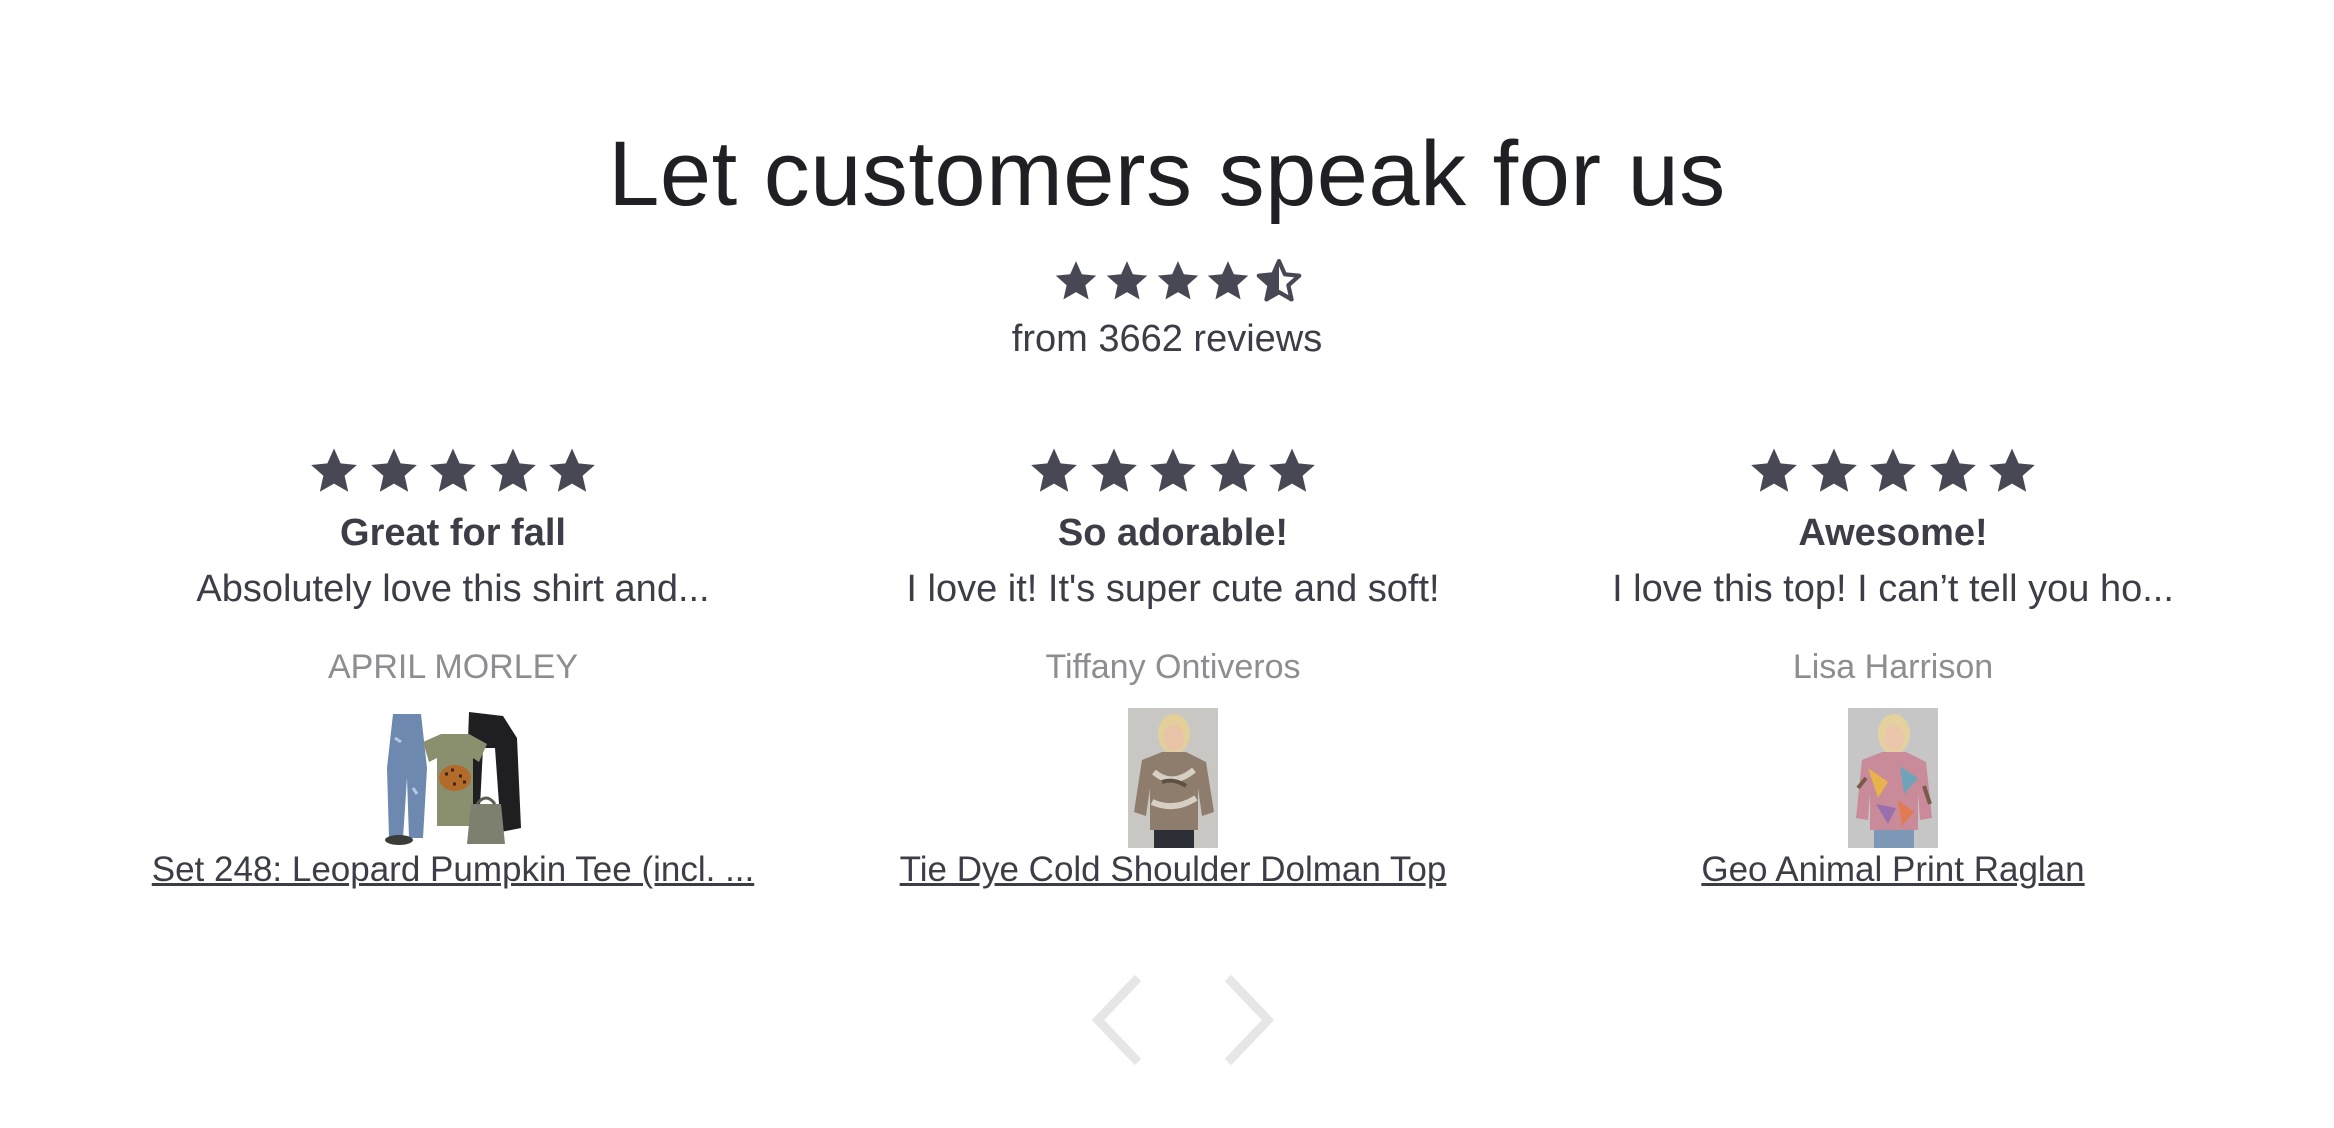  I want to click on section-heading: Let customers speak for us, so click(1167, 174).